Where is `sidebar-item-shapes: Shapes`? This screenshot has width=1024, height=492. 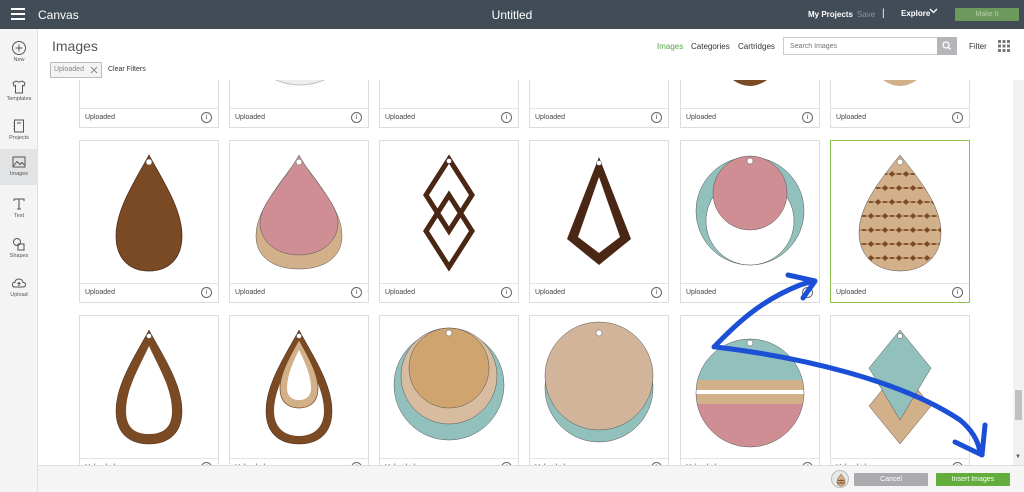
sidebar-item-shapes: Shapes is located at coordinates (19, 249).